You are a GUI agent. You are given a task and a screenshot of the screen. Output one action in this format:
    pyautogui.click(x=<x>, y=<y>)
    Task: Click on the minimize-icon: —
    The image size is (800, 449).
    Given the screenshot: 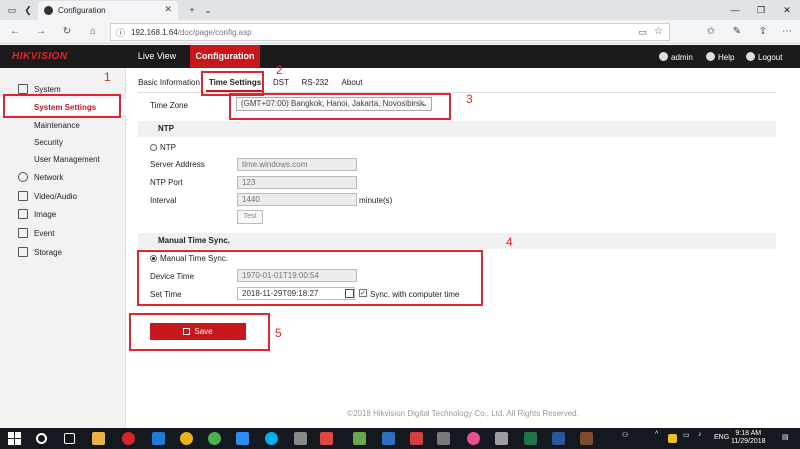 What is the action you would take?
    pyautogui.click(x=735, y=10)
    